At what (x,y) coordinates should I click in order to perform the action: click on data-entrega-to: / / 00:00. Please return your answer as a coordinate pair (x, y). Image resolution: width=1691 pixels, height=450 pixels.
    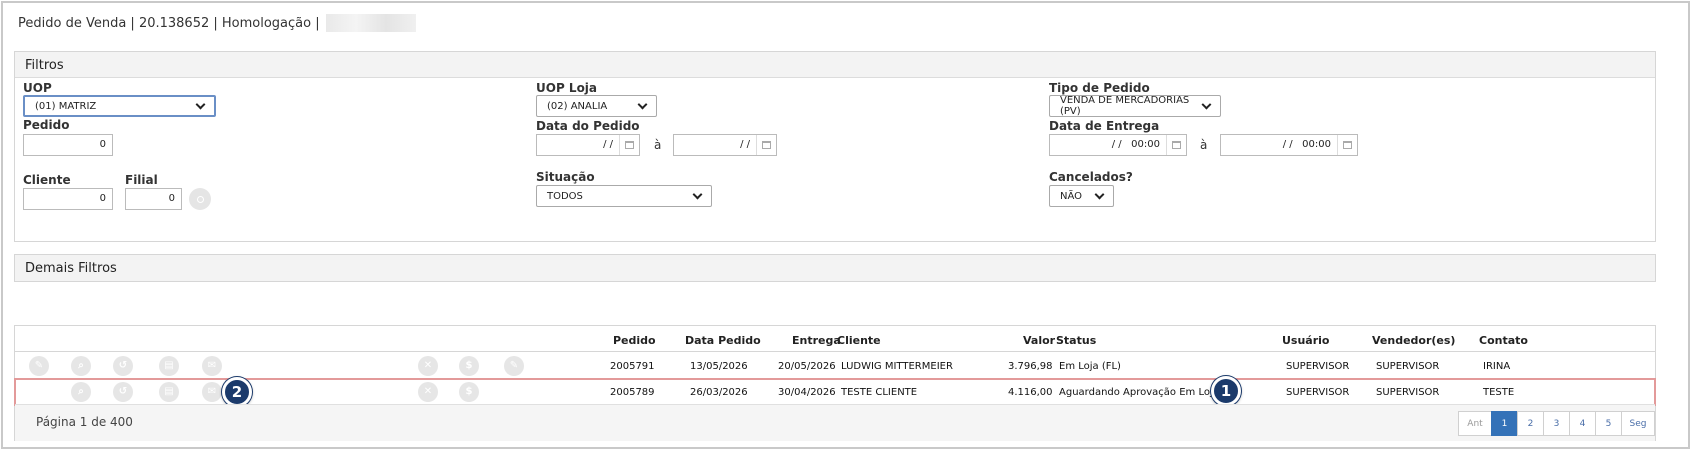
    Looking at the image, I should click on (1289, 145).